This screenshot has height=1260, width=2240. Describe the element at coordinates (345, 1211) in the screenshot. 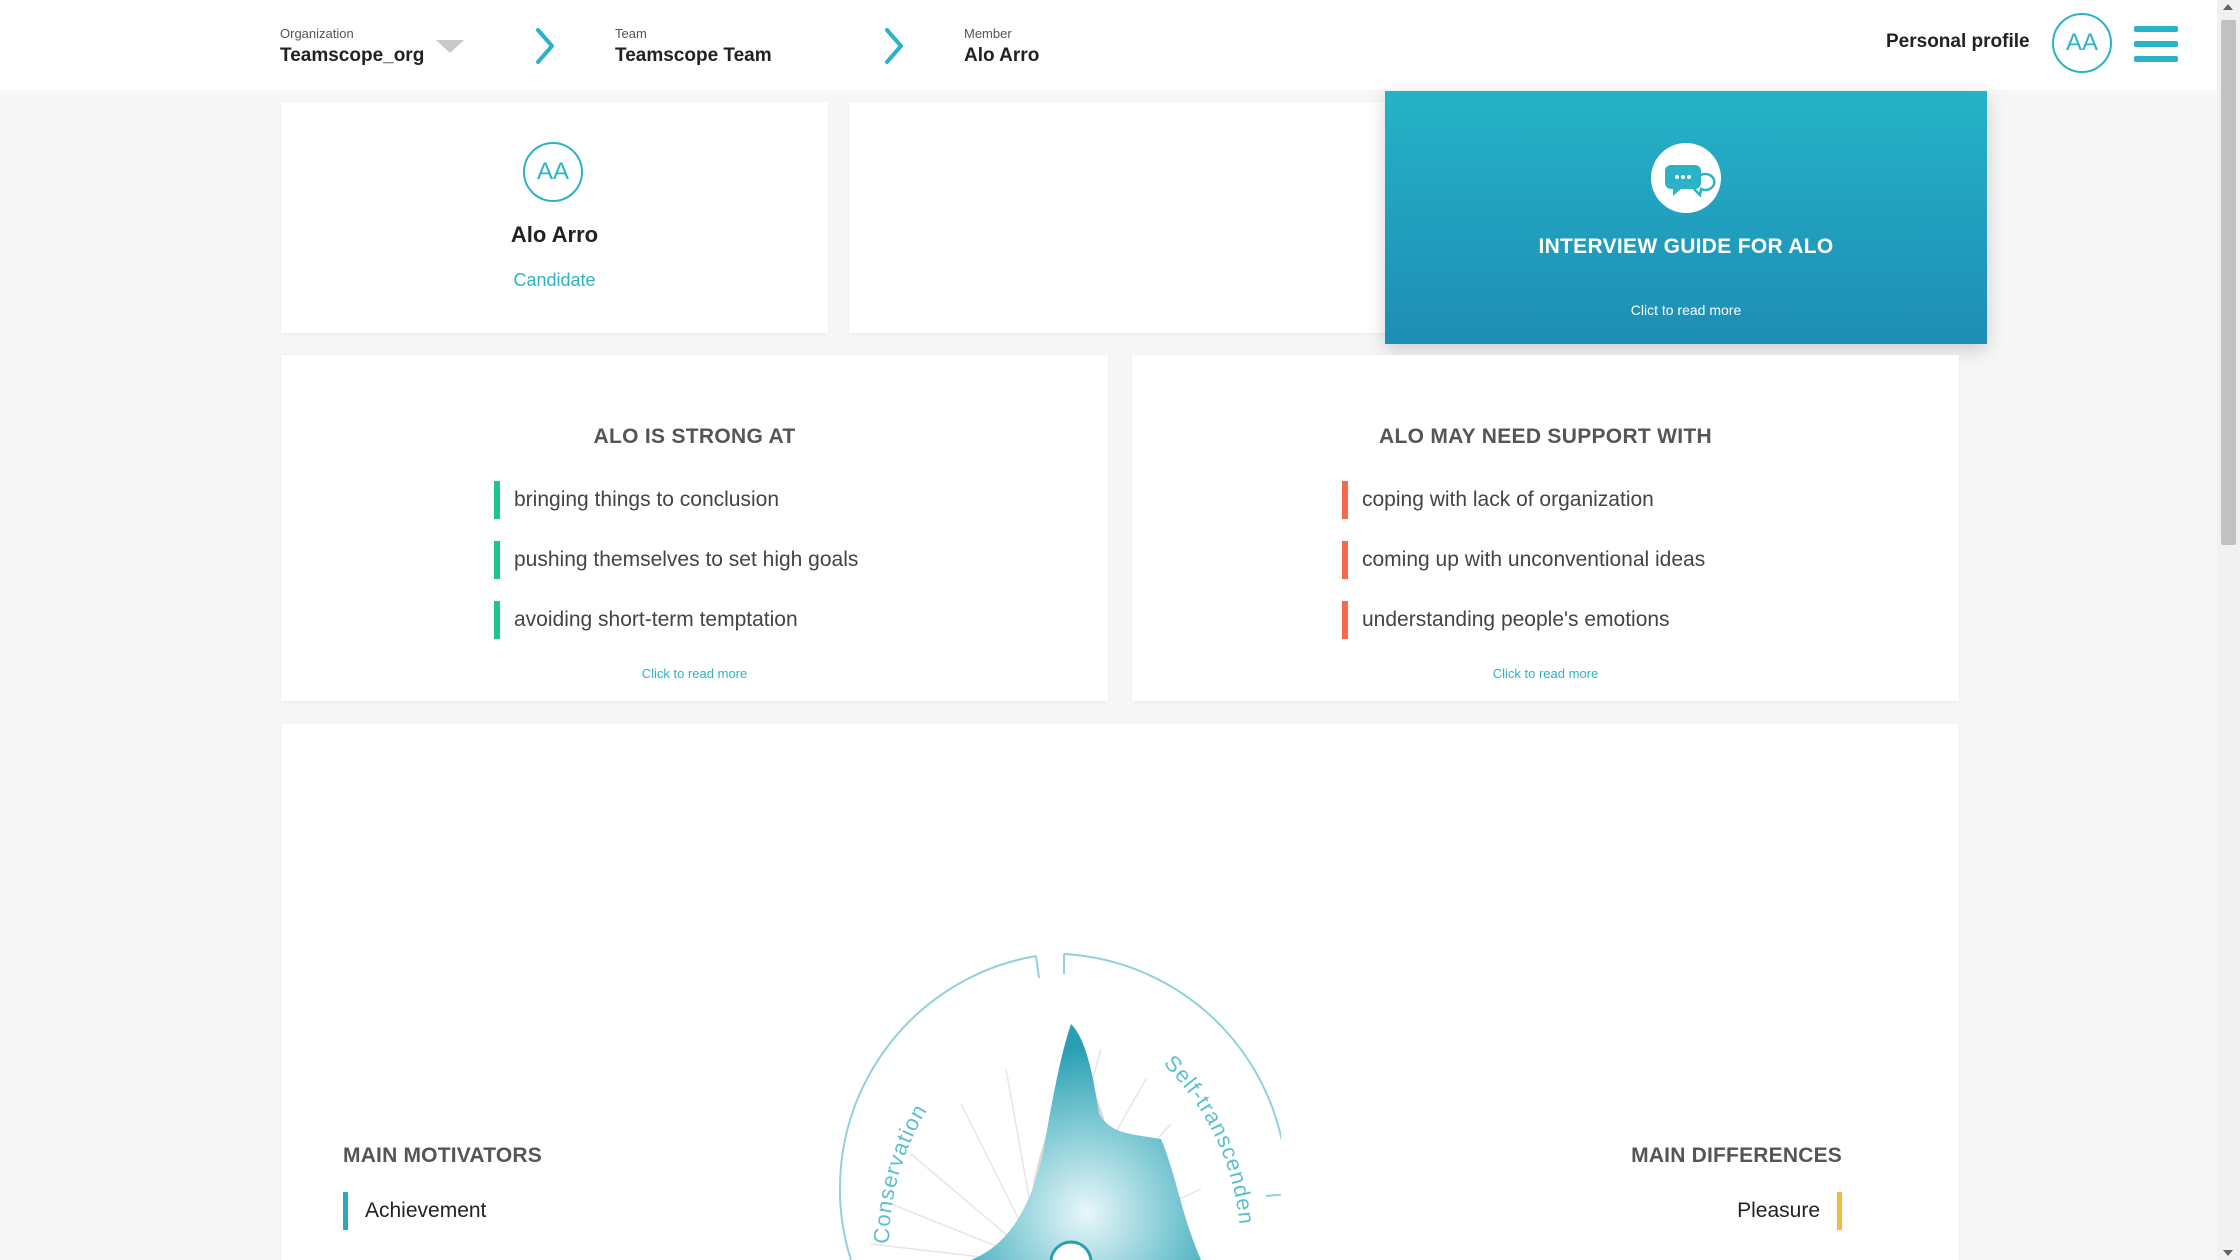

I see `blue-indicator-bar` at that location.